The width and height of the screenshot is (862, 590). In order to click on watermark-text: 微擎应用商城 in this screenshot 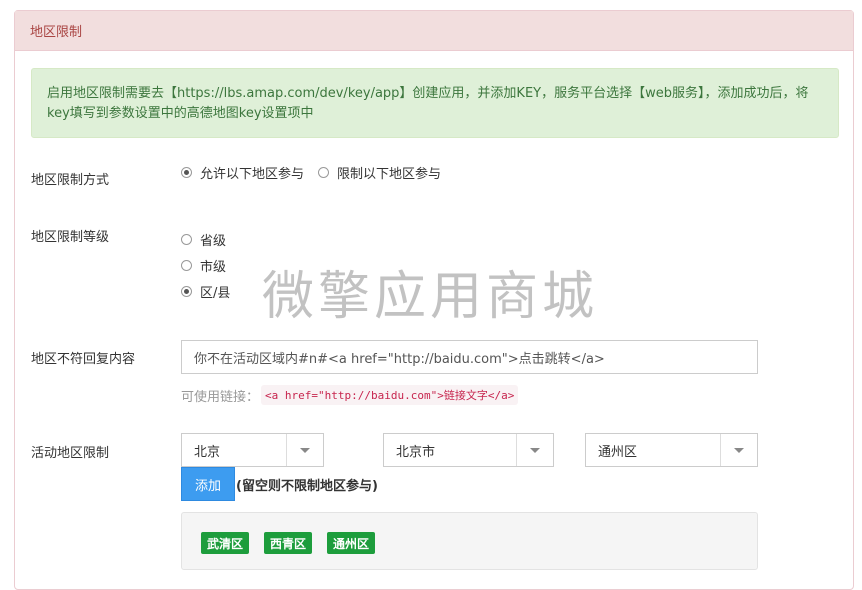, I will do `click(430, 297)`.